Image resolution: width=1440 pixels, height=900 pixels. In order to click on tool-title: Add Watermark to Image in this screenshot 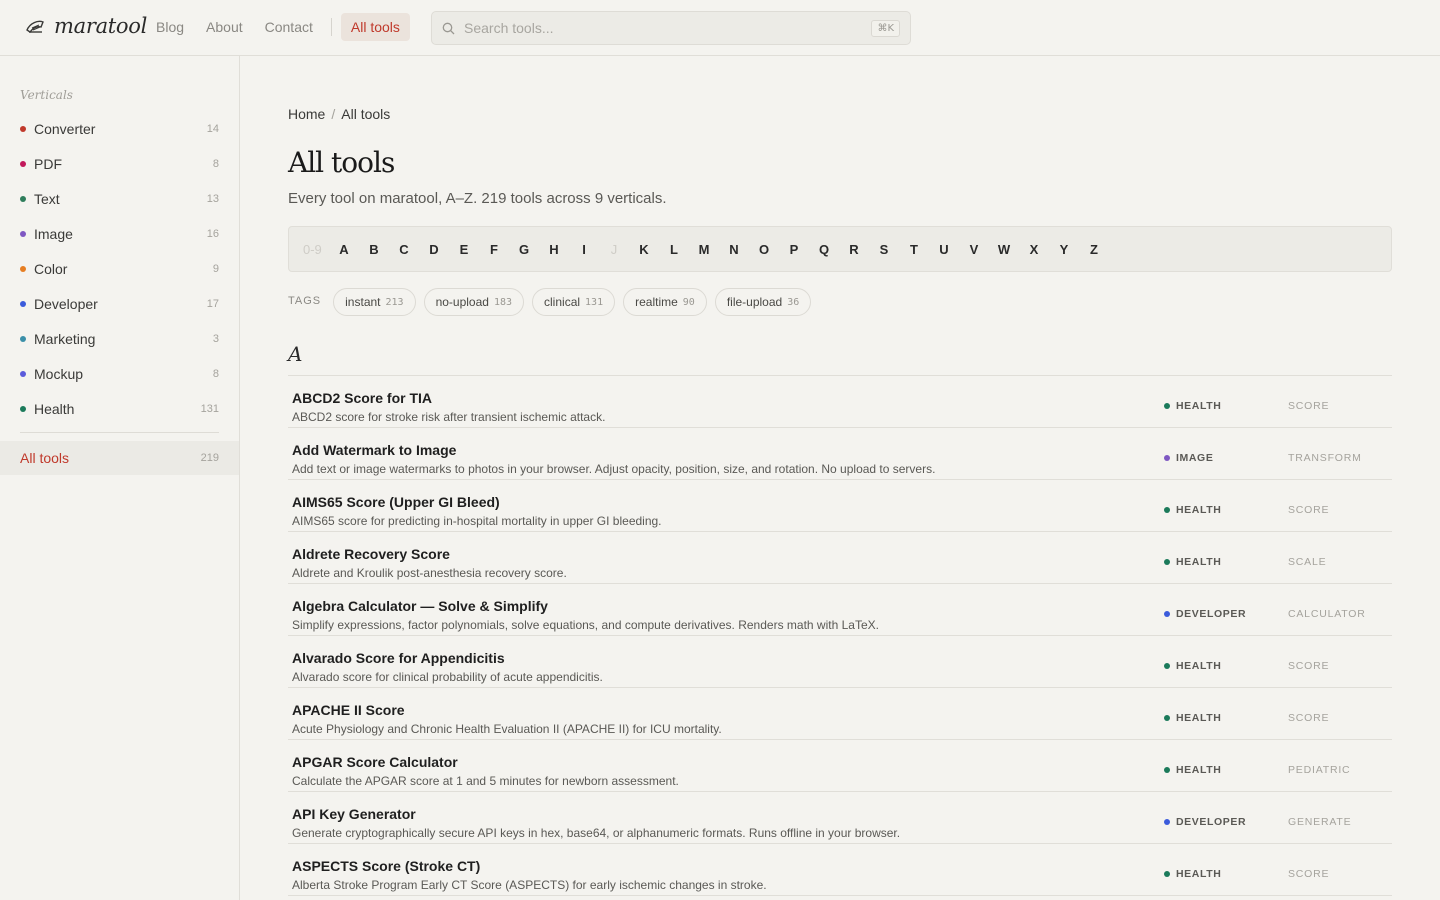, I will do `click(374, 450)`.